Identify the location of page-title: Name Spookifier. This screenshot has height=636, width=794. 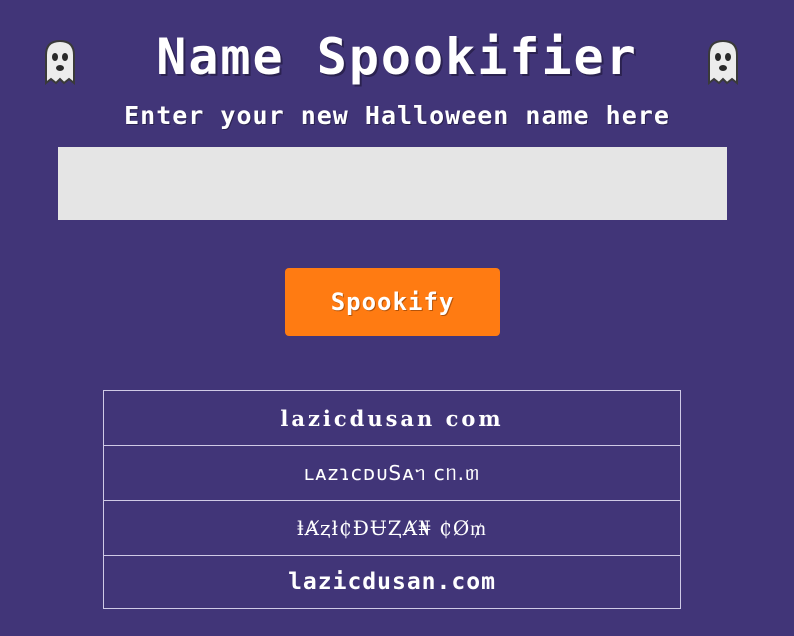
(397, 57).